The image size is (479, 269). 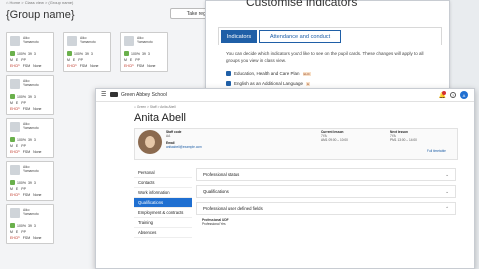 I want to click on help-icon: ?, so click(x=453, y=95).